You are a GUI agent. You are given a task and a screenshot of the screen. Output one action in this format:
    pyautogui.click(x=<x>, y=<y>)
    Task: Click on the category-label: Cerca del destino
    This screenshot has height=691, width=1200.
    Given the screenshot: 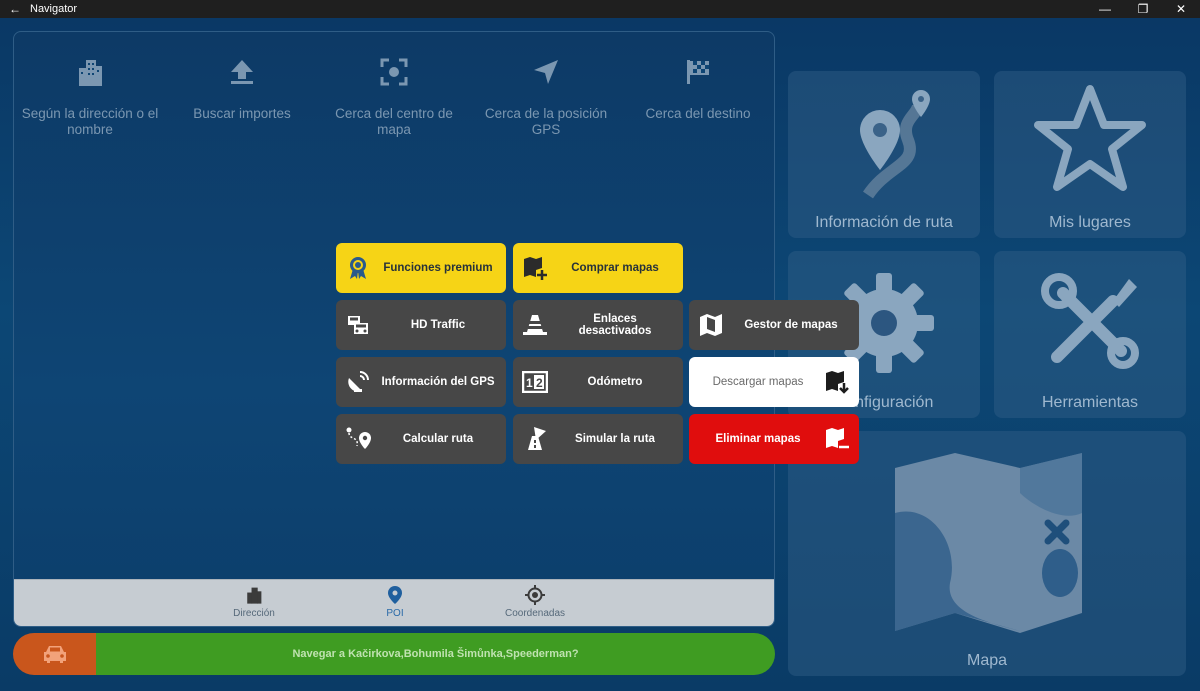 What is the action you would take?
    pyautogui.click(x=698, y=113)
    